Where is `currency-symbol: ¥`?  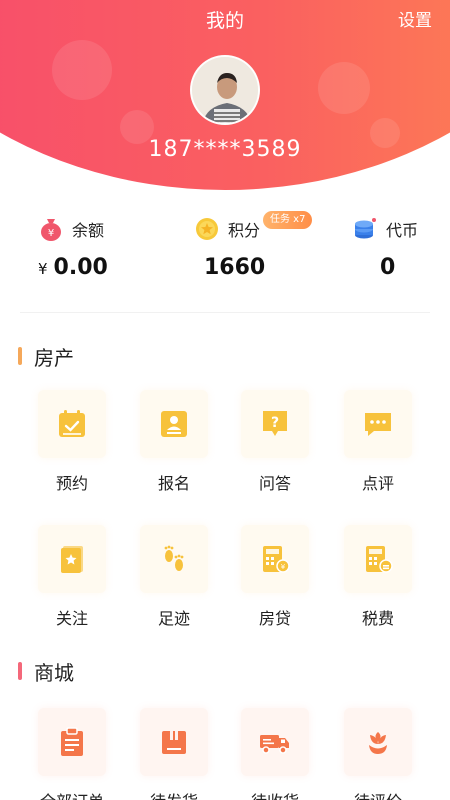 currency-symbol: ¥ is located at coordinates (43, 269).